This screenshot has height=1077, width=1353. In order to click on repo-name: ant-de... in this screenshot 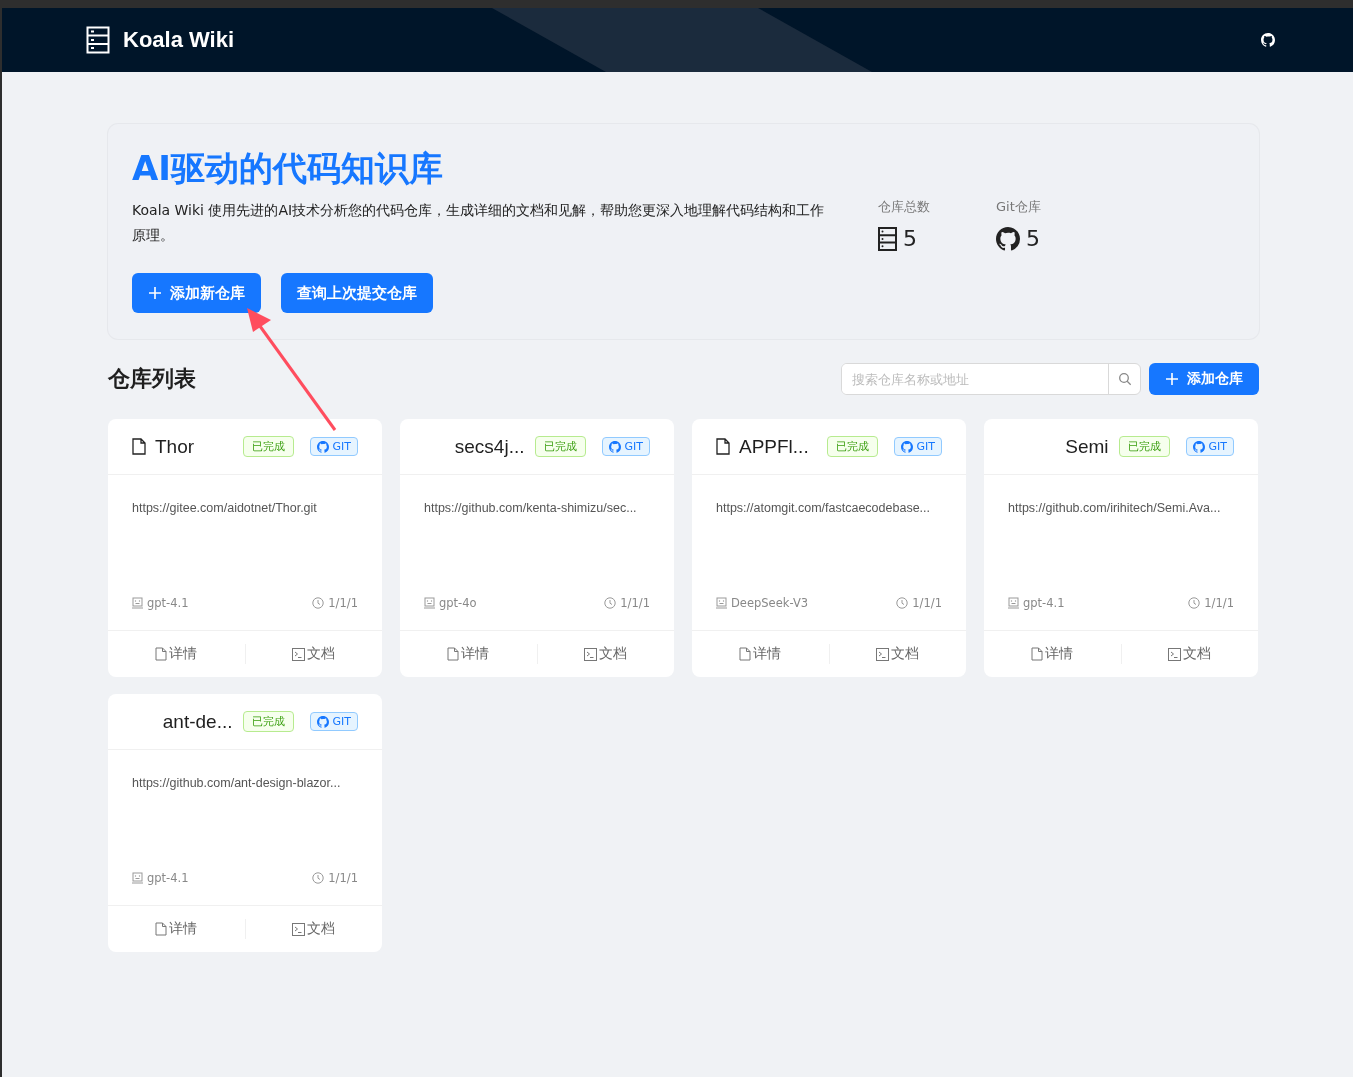, I will do `click(197, 721)`.